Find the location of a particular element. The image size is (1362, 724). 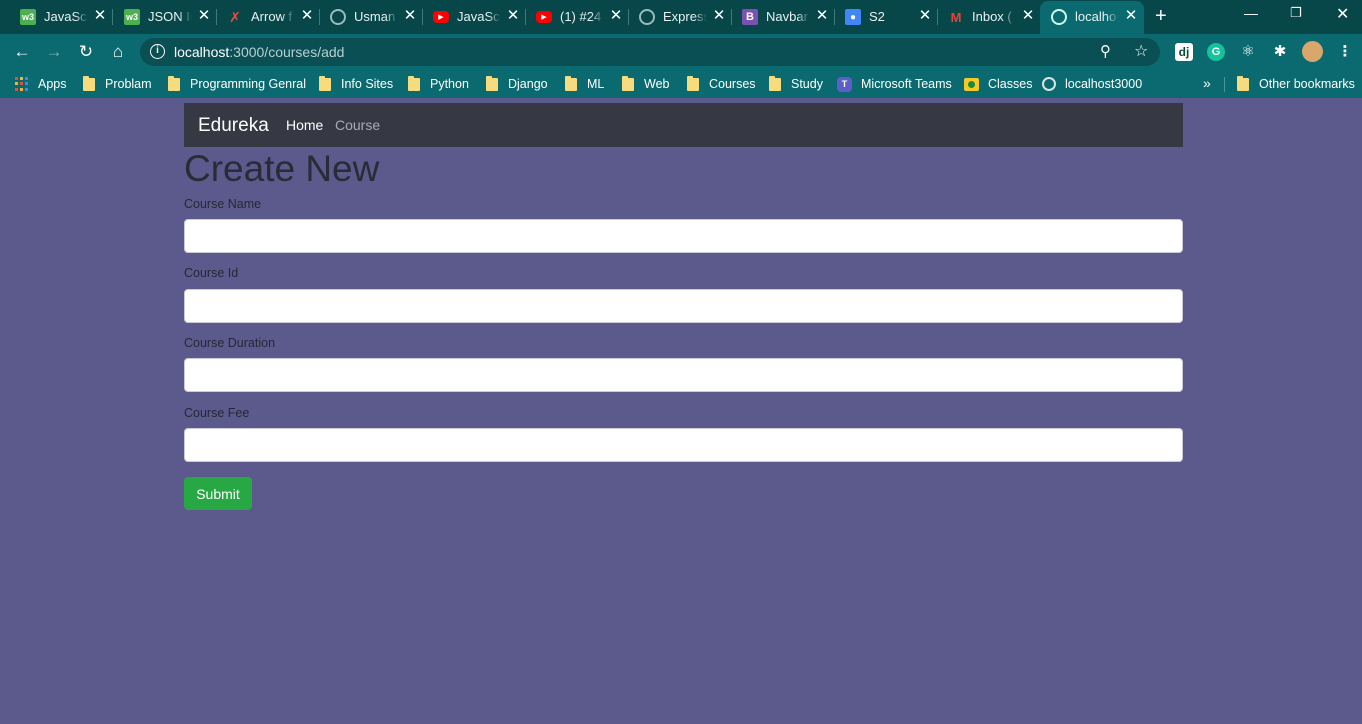

django-extension-icon: dj is located at coordinates (1184, 52).